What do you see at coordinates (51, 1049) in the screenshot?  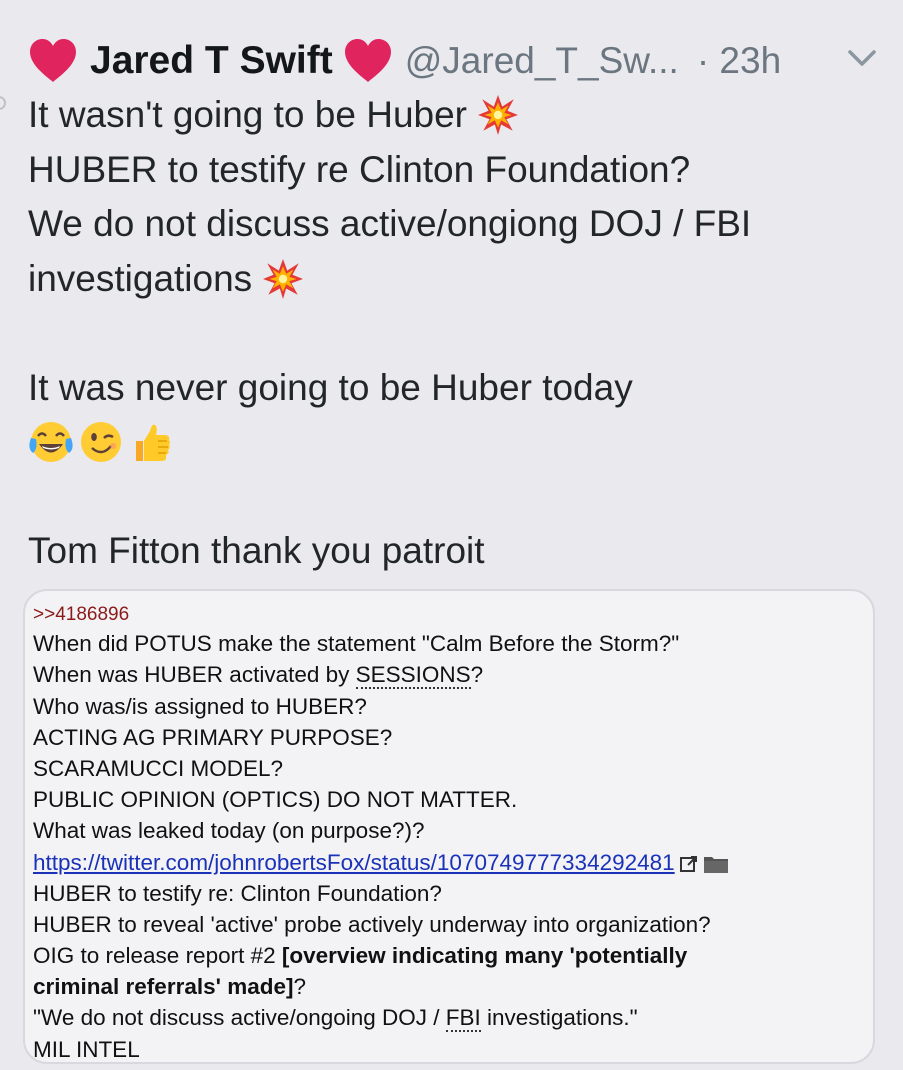 I see `underlined-term: MIL` at bounding box center [51, 1049].